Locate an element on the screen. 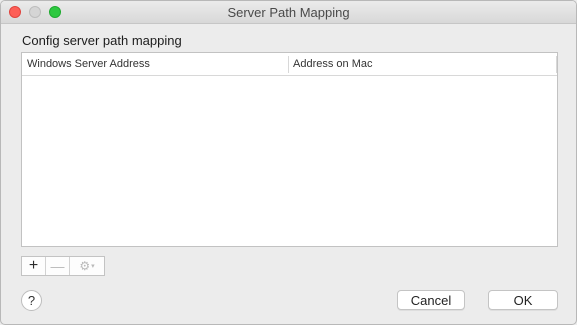  title-bar: Server Path Mapping is located at coordinates (288, 12).